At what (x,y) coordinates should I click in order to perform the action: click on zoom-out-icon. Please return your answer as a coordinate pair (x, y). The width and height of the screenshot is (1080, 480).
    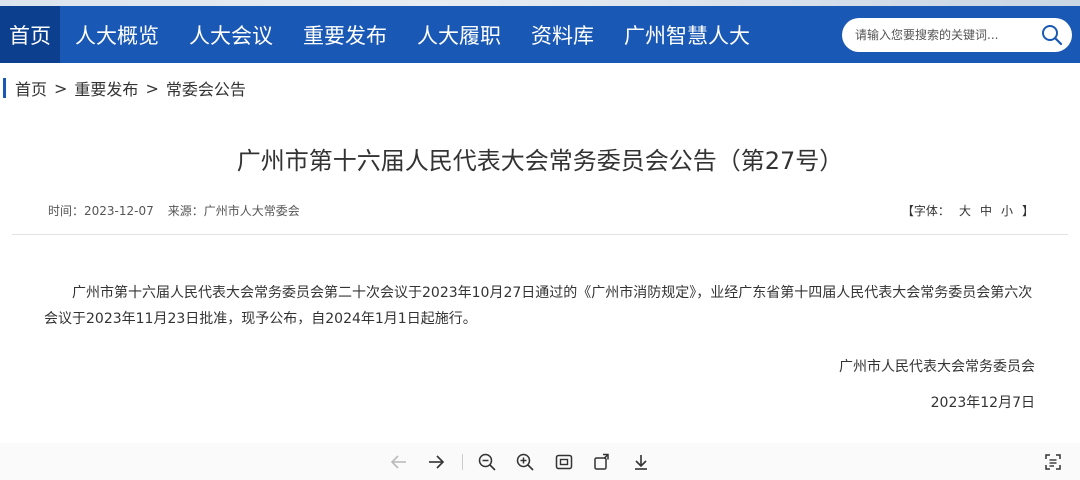
    Looking at the image, I should click on (487, 462).